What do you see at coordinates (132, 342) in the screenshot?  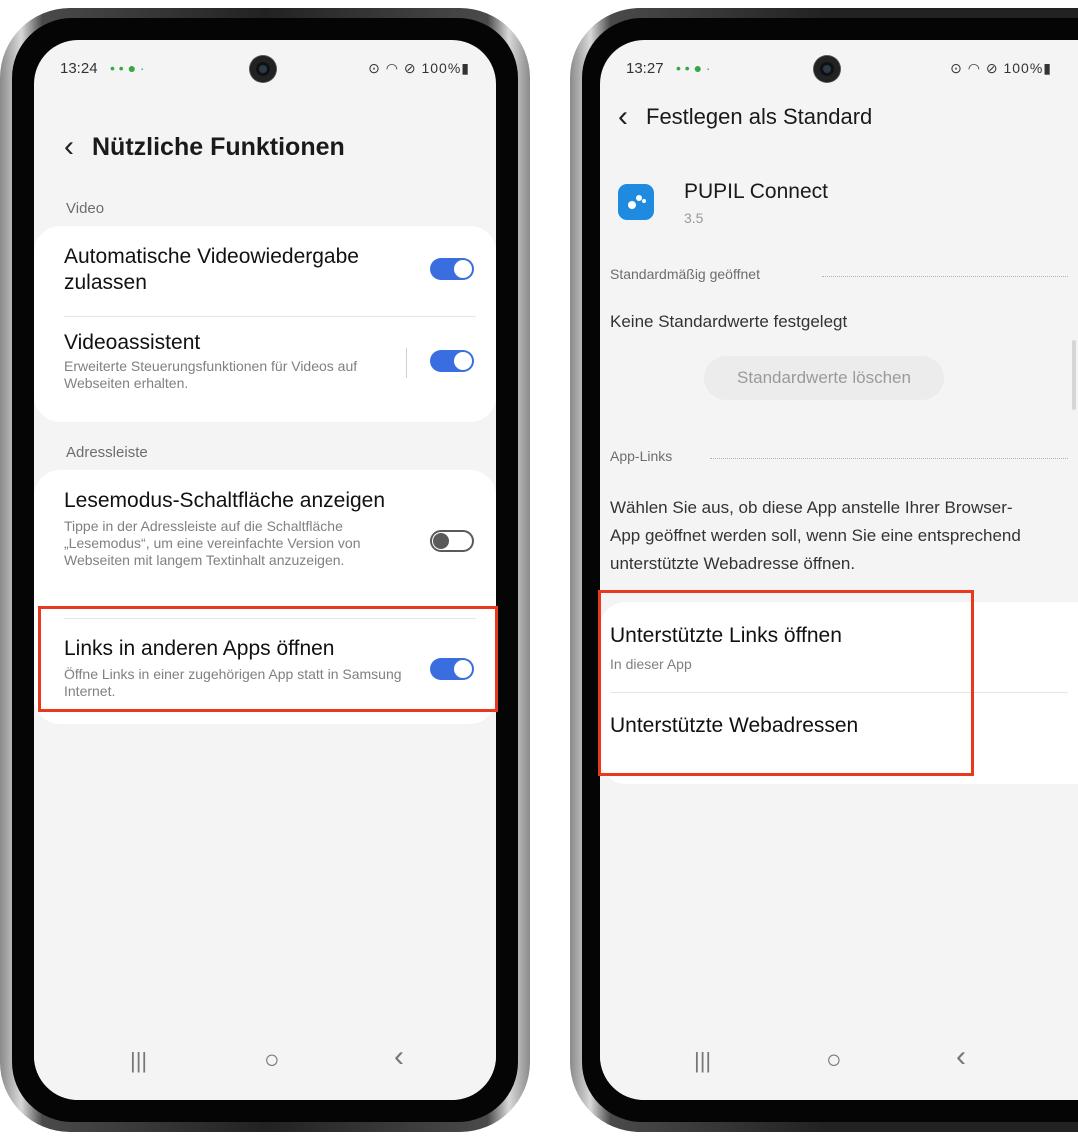 I see `setting-title: Videoassistent` at bounding box center [132, 342].